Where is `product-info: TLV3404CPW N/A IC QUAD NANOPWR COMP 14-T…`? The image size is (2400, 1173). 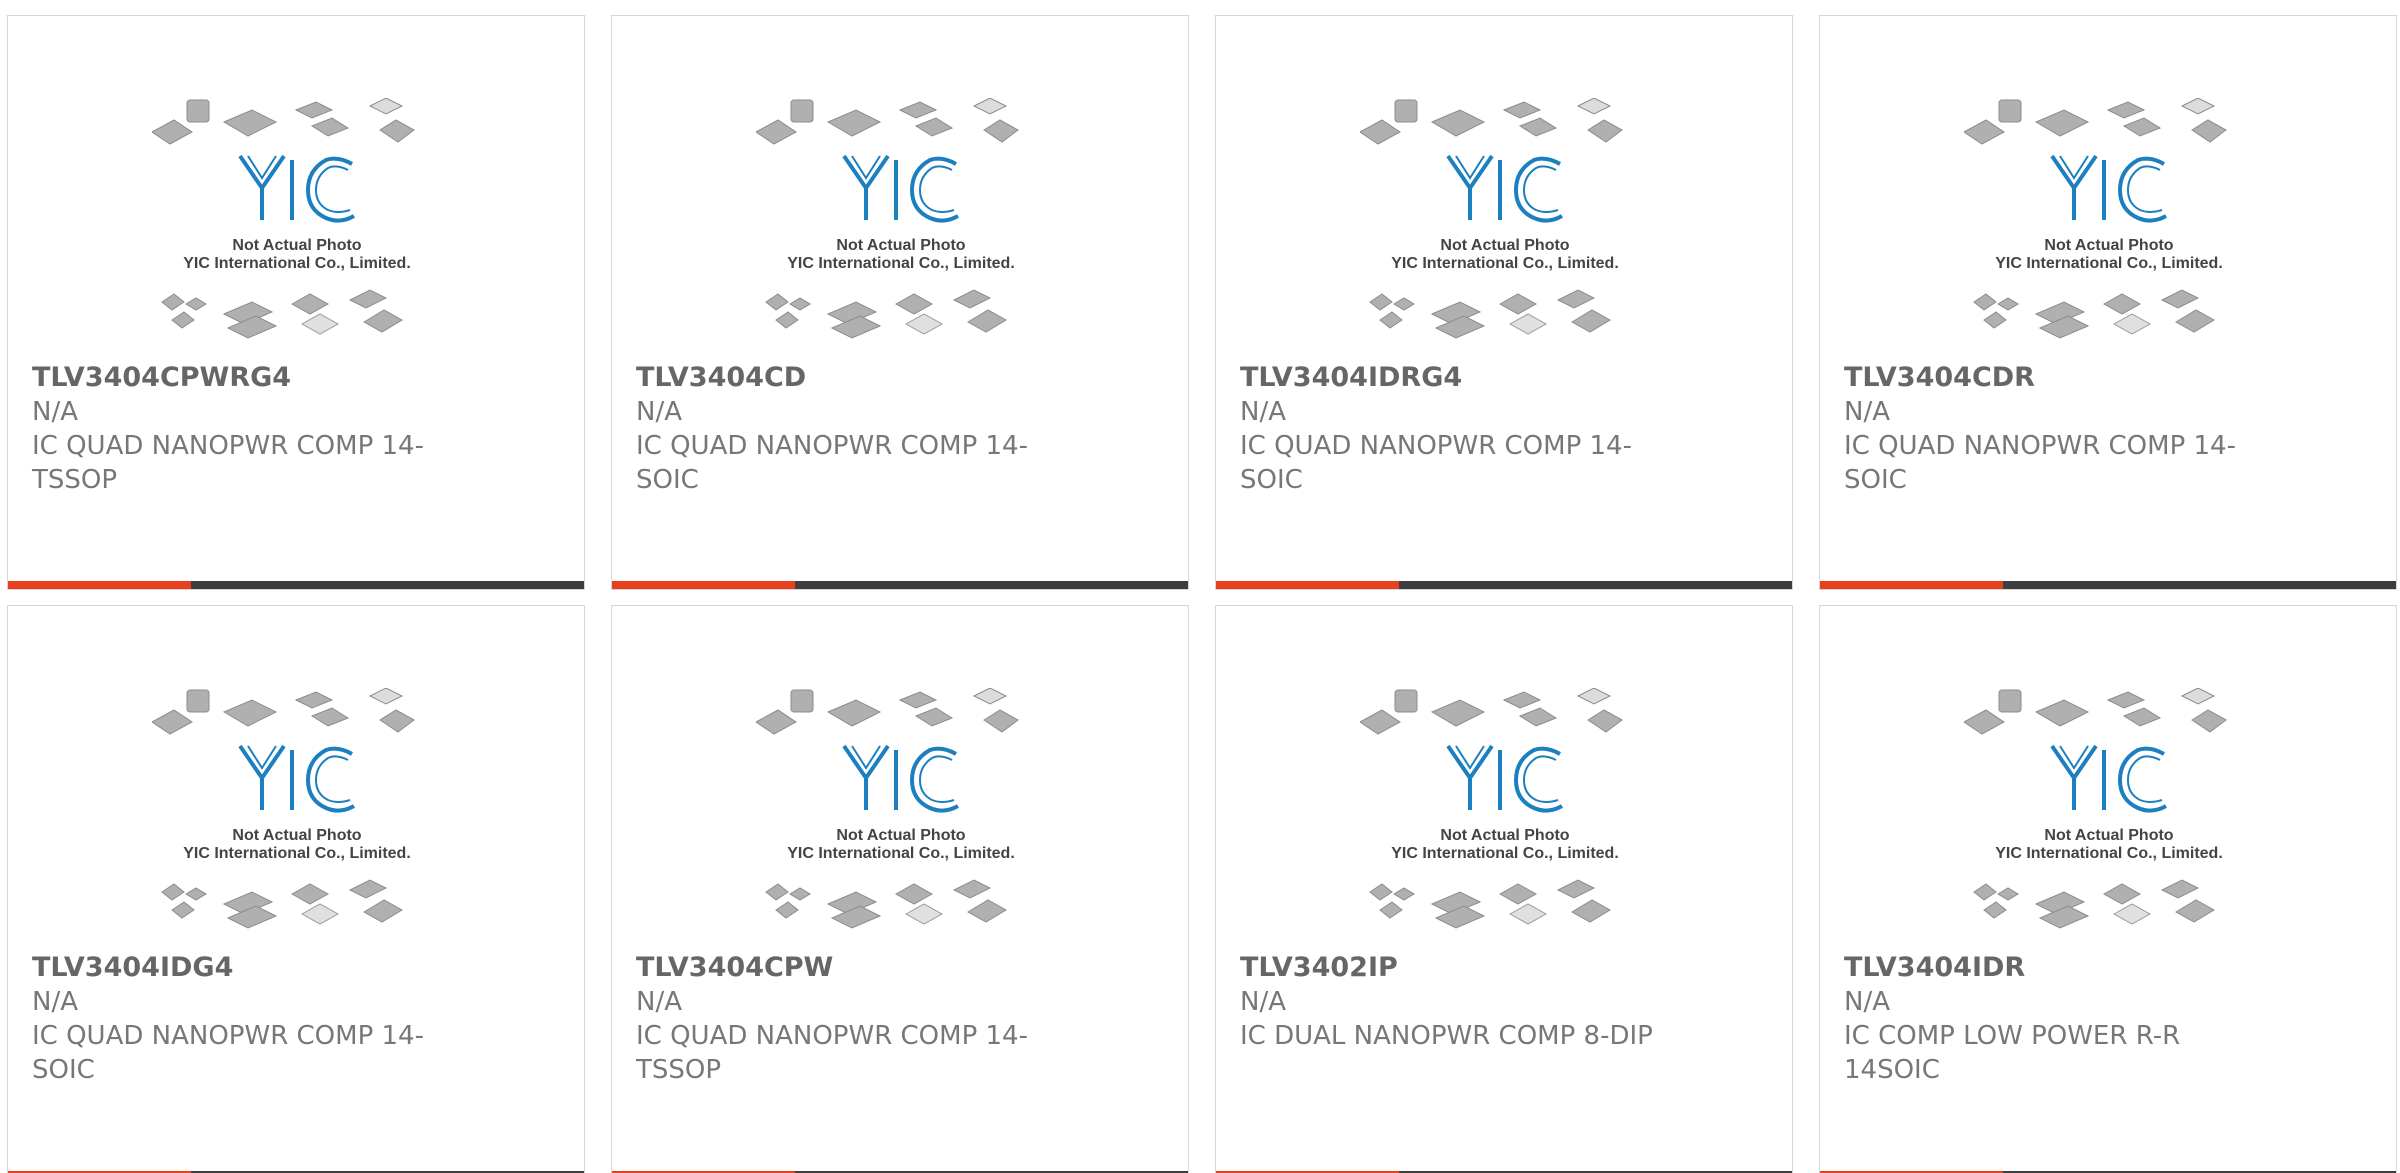 product-info: TLV3404CPW N/A IC QUAD NANOPWR COMP 14-T… is located at coordinates (846, 1019).